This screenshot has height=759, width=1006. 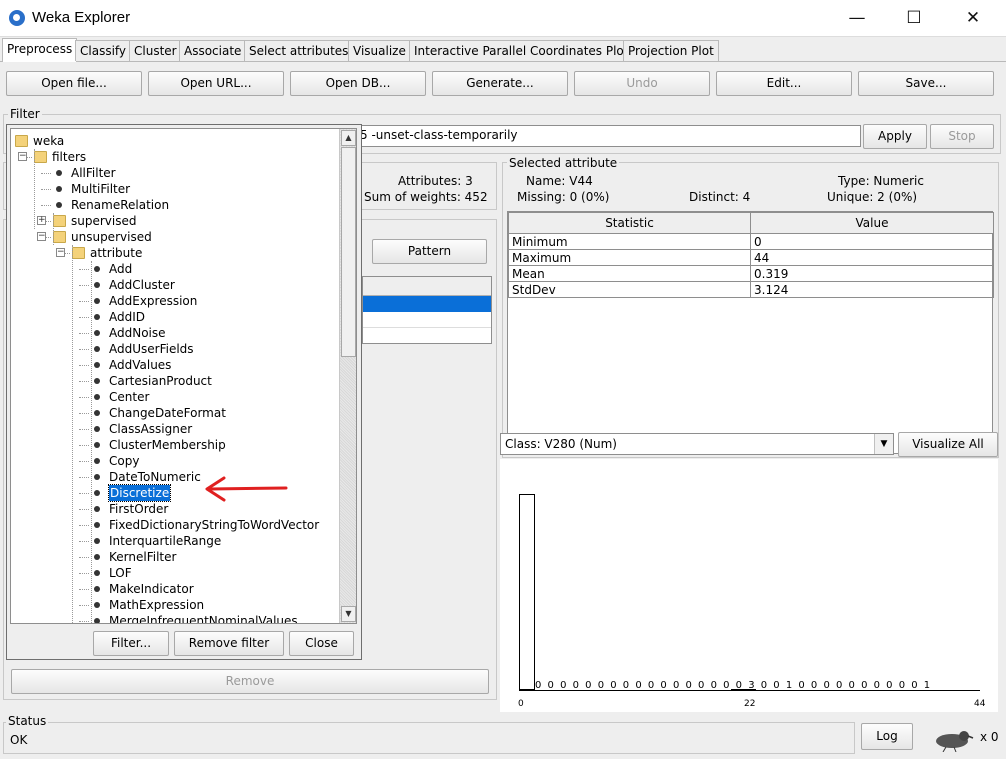 I want to click on folder-icon, so click(x=59, y=221).